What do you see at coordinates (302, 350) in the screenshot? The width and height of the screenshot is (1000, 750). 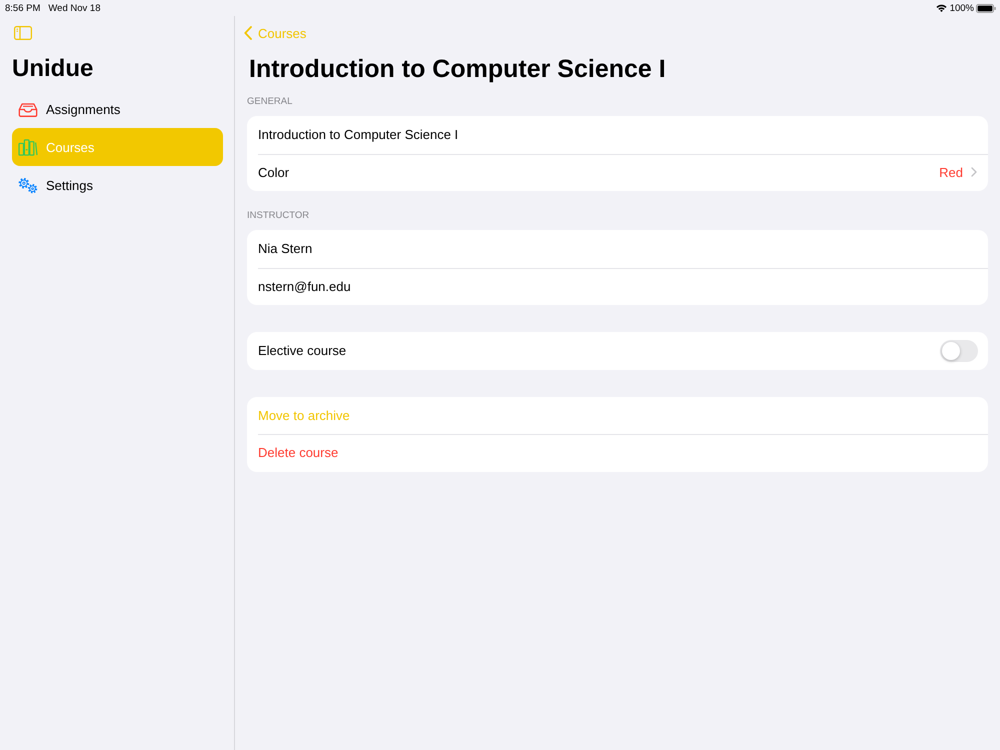 I see `toggle-label: Elective course` at bounding box center [302, 350].